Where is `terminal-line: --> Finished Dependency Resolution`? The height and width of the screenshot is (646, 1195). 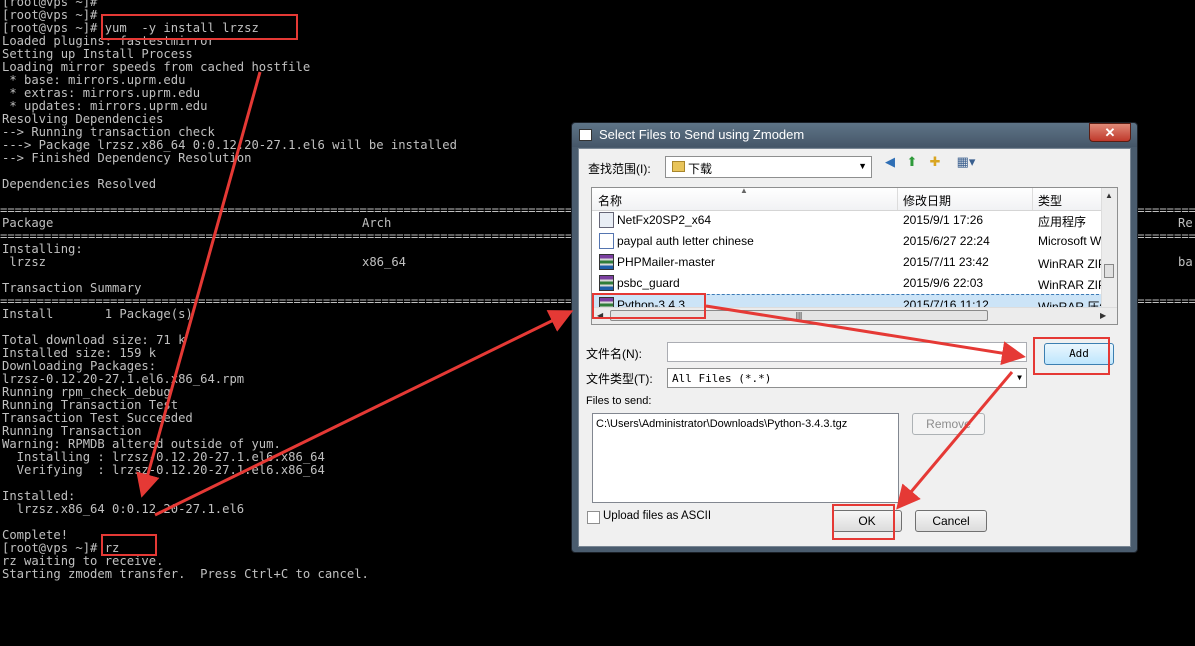
terminal-line: --> Finished Dependency Resolution is located at coordinates (127, 158).